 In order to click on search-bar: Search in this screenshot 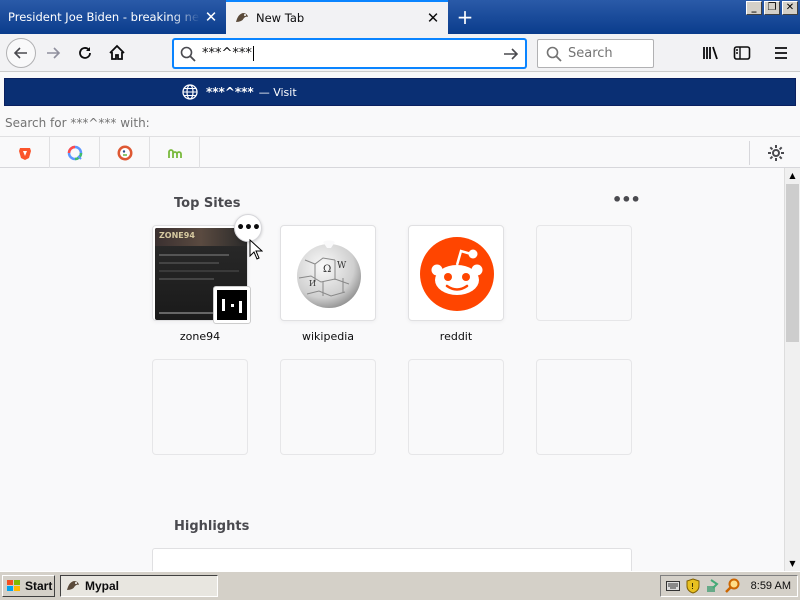, I will do `click(595, 53)`.